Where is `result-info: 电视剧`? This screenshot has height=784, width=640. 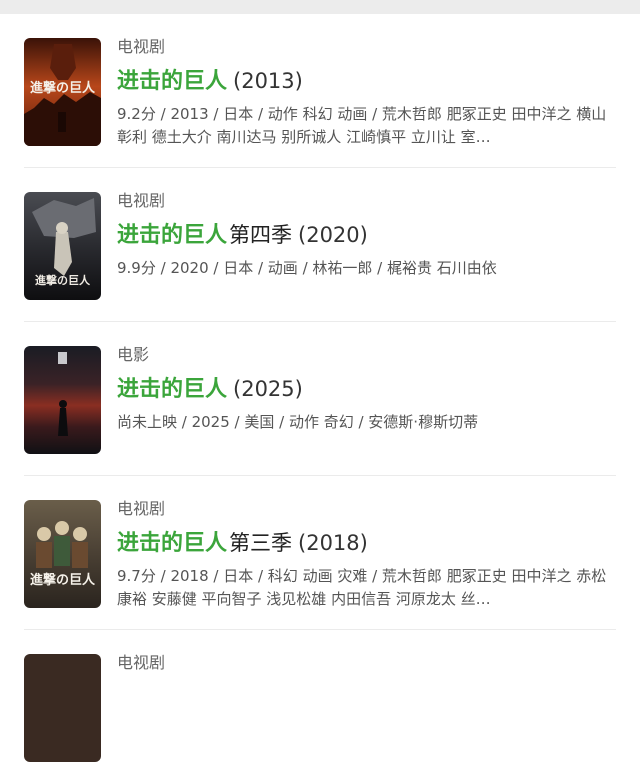 result-info: 电视剧 is located at coordinates (366, 663).